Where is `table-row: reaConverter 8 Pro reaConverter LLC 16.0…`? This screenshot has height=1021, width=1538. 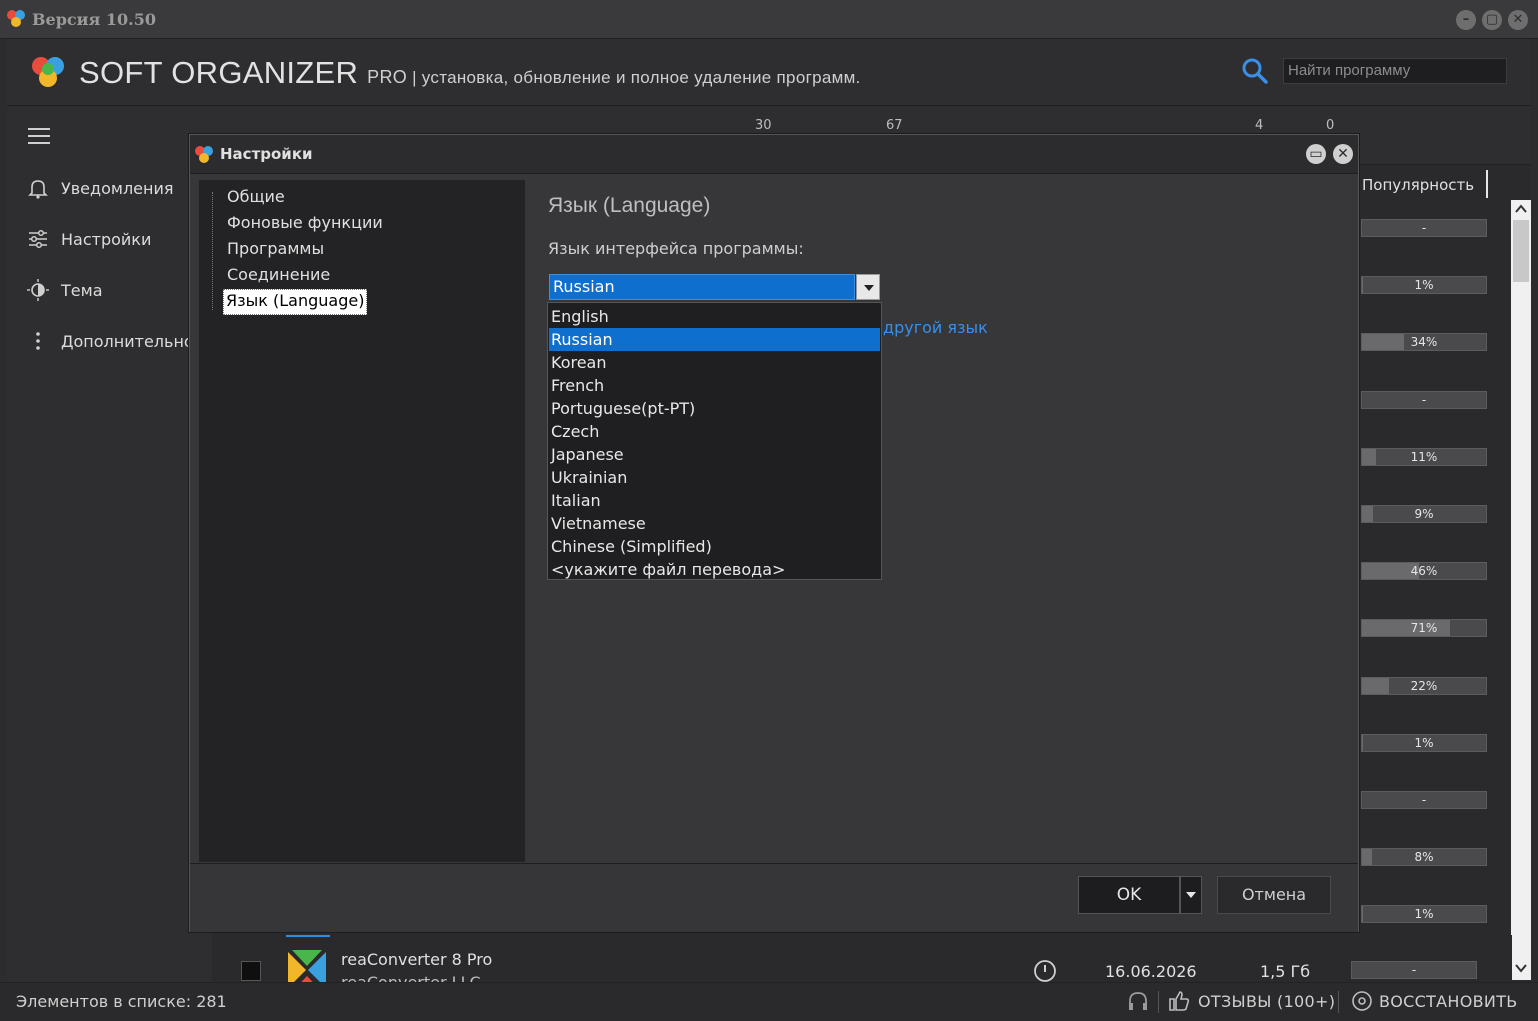
table-row: reaConverter 8 Pro reaConverter LLC 16.0… is located at coordinates (862, 963).